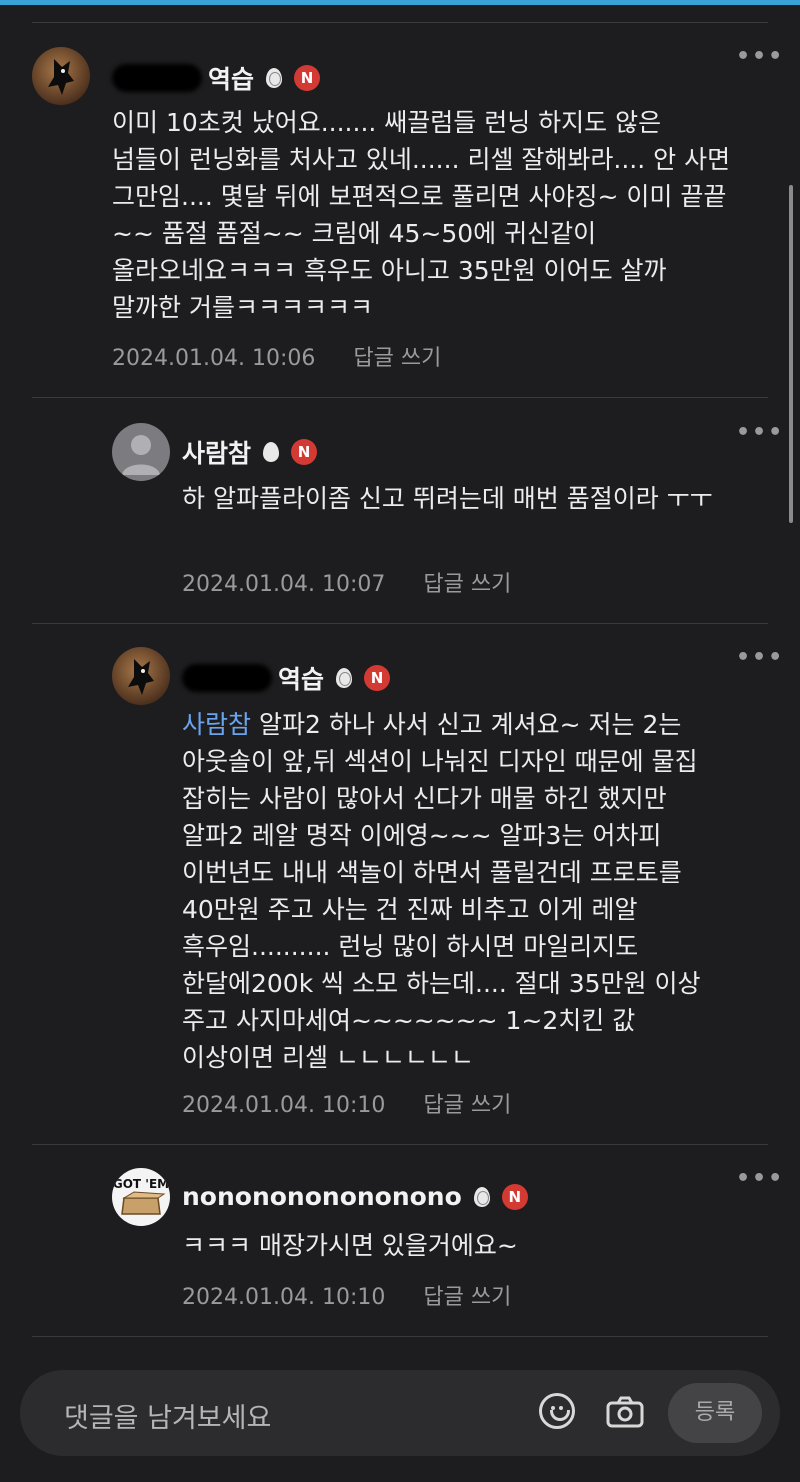 The height and width of the screenshot is (1482, 800). What do you see at coordinates (216, 724) in the screenshot?
I see `mention-link: 사람참` at bounding box center [216, 724].